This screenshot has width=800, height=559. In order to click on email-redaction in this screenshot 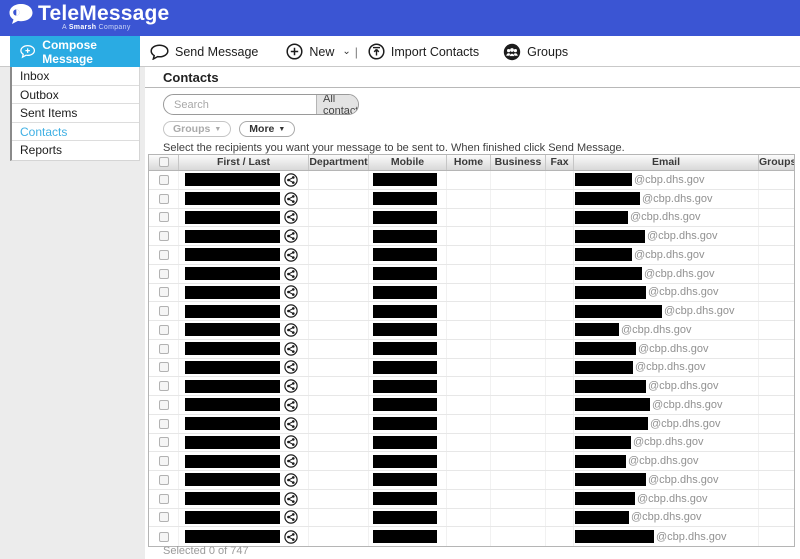, I will do `click(605, 499)`.